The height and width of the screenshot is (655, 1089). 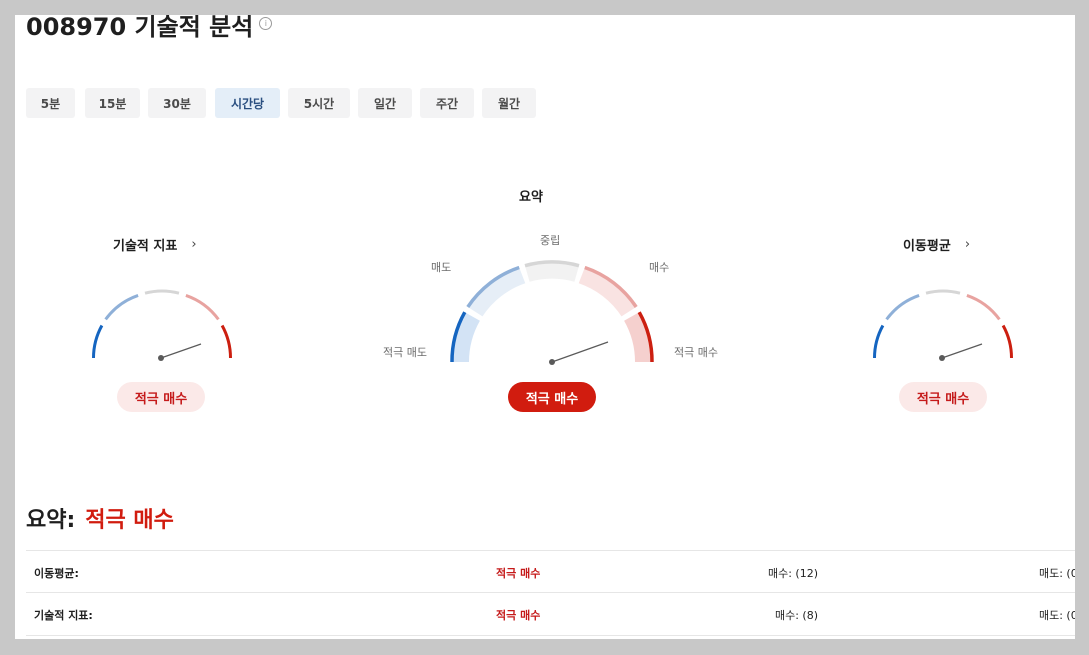 What do you see at coordinates (319, 103) in the screenshot?
I see `tab-5hour: 5시간` at bounding box center [319, 103].